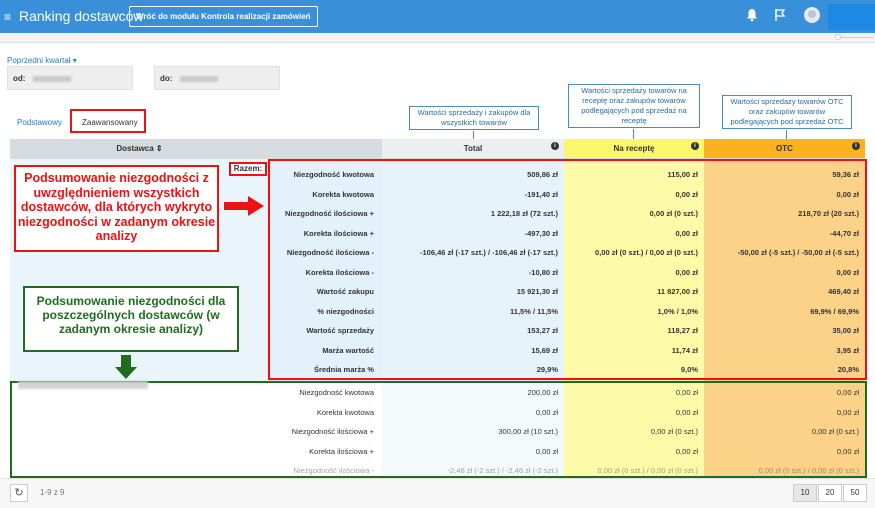 Image resolution: width=875 pixels, height=508 pixels. Describe the element at coordinates (42, 60) in the screenshot. I see `previous-quarter-dropdown: Poprzedni kwartał ▾` at that location.